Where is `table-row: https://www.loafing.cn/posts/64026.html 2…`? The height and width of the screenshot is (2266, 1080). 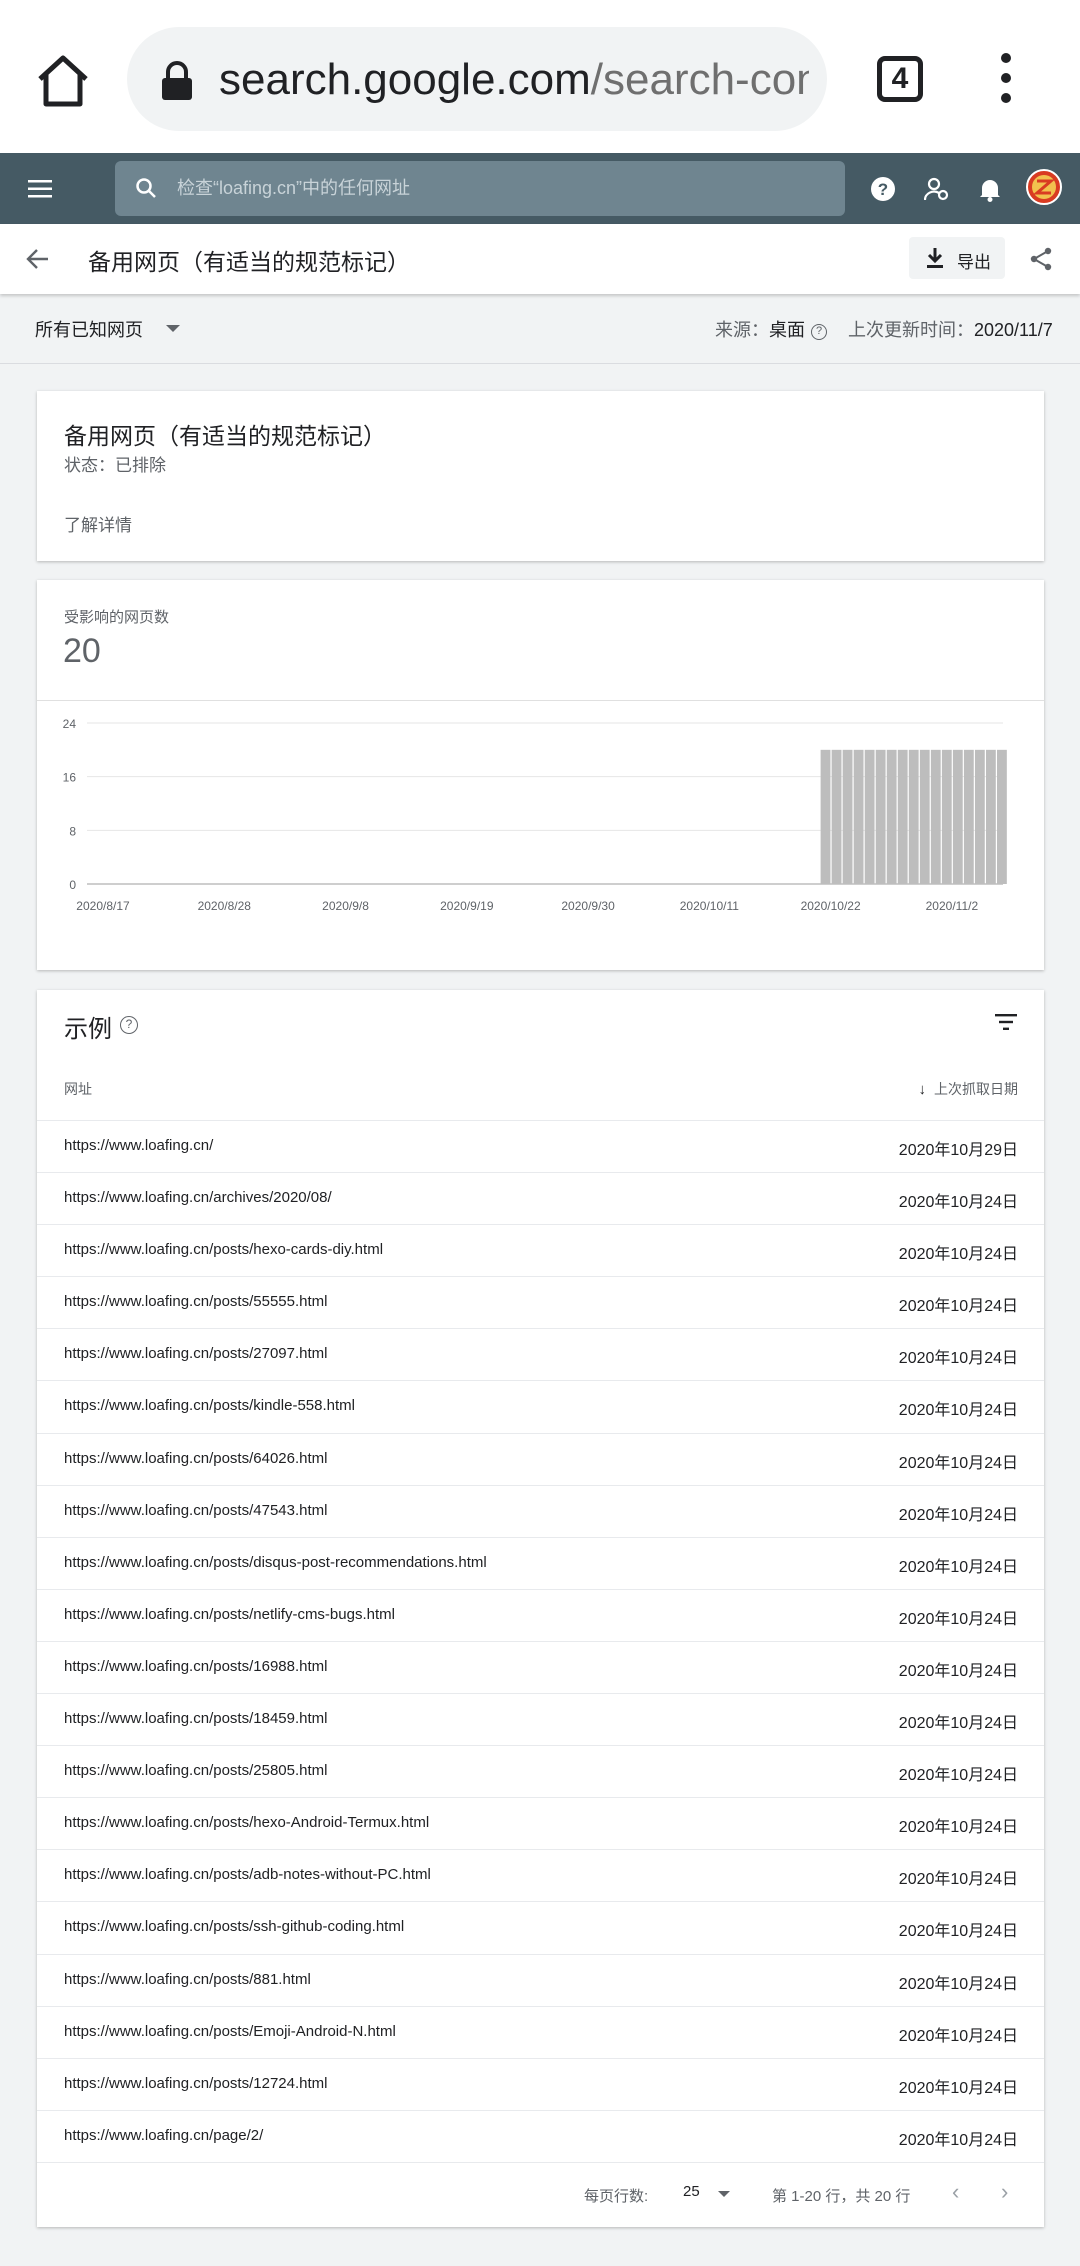 table-row: https://www.loafing.cn/posts/64026.html 2… is located at coordinates (540, 1458).